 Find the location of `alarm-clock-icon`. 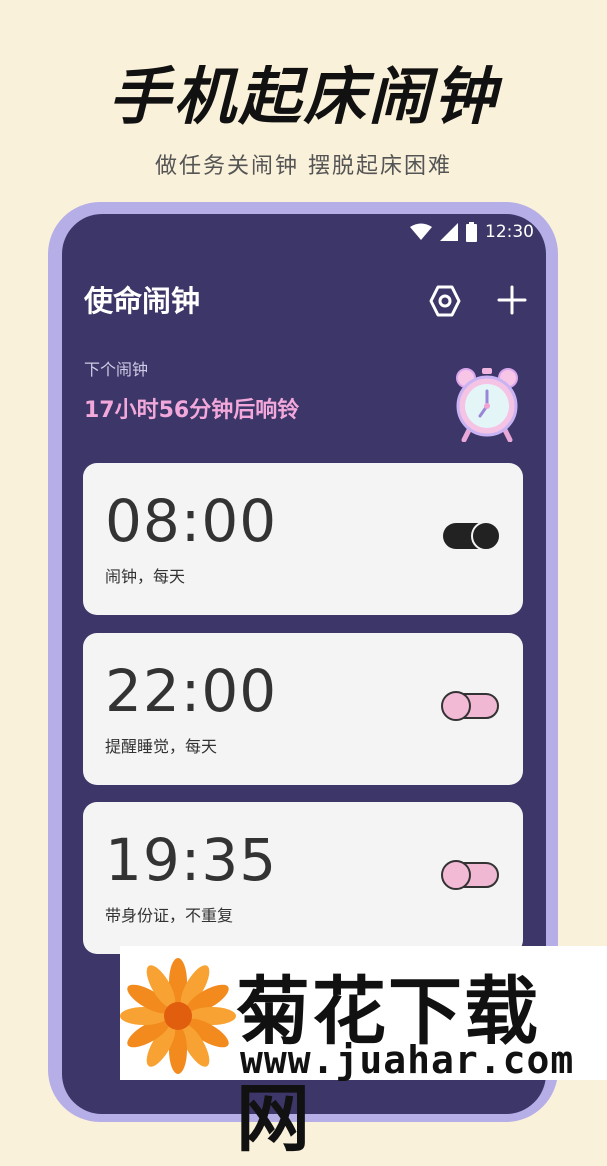

alarm-clock-icon is located at coordinates (487, 404).